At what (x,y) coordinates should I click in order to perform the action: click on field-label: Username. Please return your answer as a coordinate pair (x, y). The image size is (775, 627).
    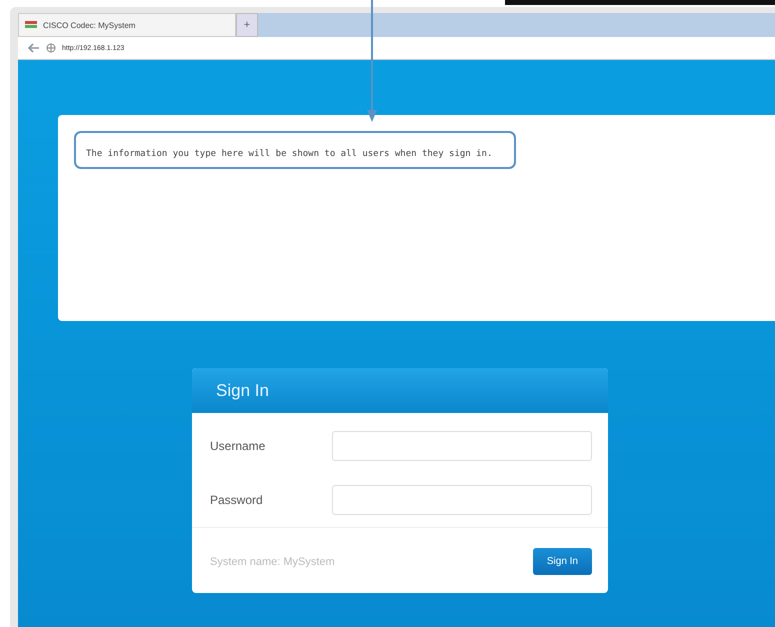
    Looking at the image, I should click on (238, 446).